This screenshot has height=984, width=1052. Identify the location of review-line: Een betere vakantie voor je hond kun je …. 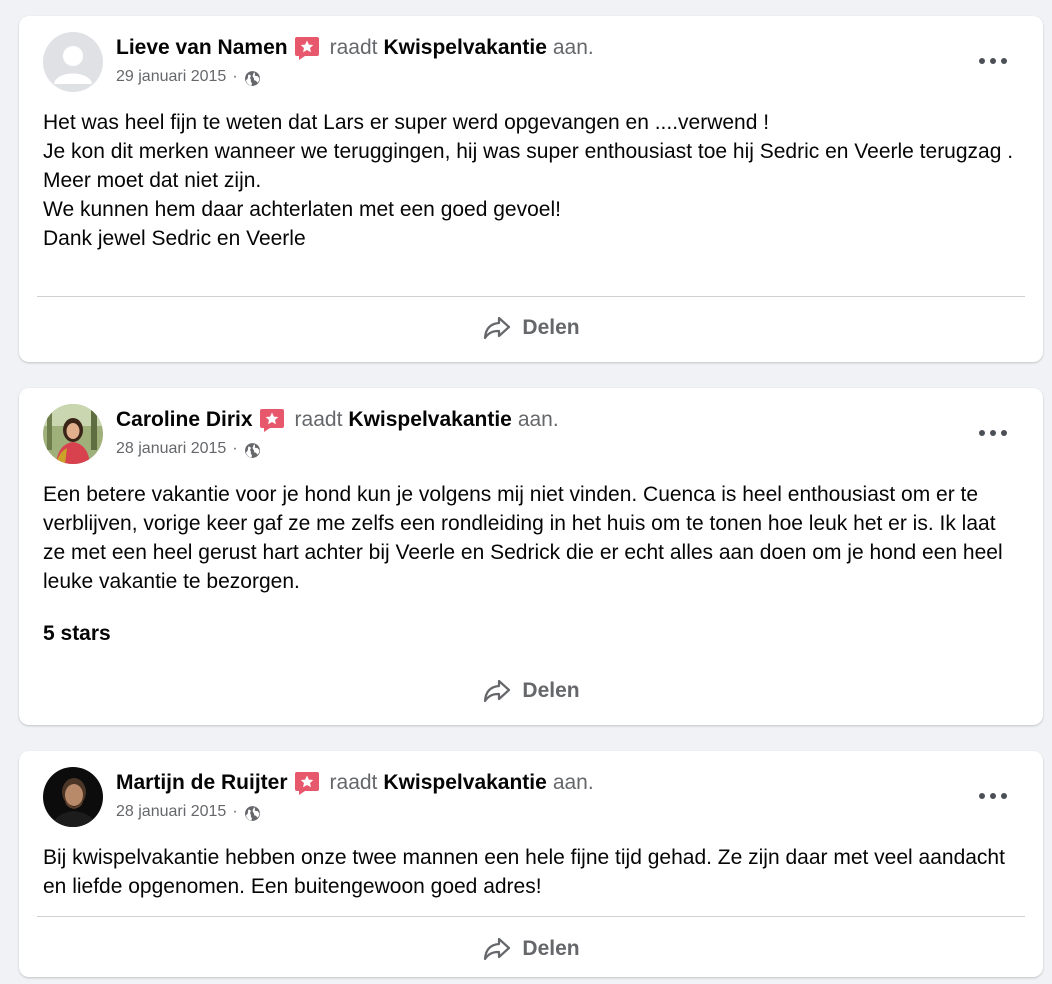
(523, 538).